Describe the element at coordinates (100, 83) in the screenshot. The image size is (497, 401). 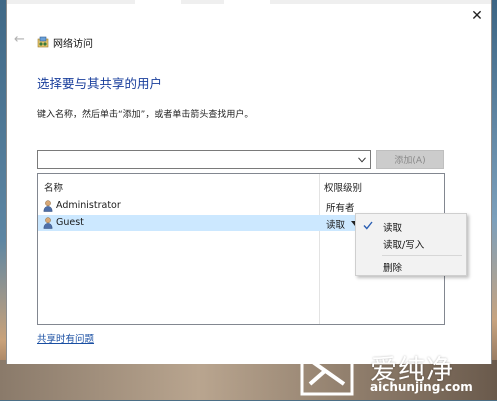
I see `page-heading: 选择要与其共享的用户` at that location.